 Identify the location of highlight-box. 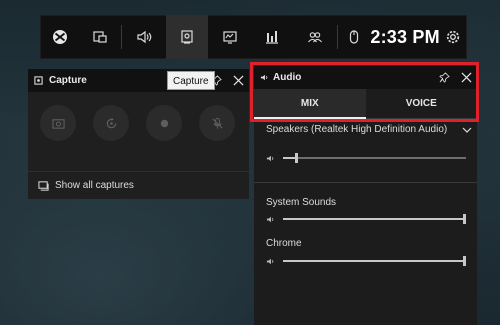
(364, 92).